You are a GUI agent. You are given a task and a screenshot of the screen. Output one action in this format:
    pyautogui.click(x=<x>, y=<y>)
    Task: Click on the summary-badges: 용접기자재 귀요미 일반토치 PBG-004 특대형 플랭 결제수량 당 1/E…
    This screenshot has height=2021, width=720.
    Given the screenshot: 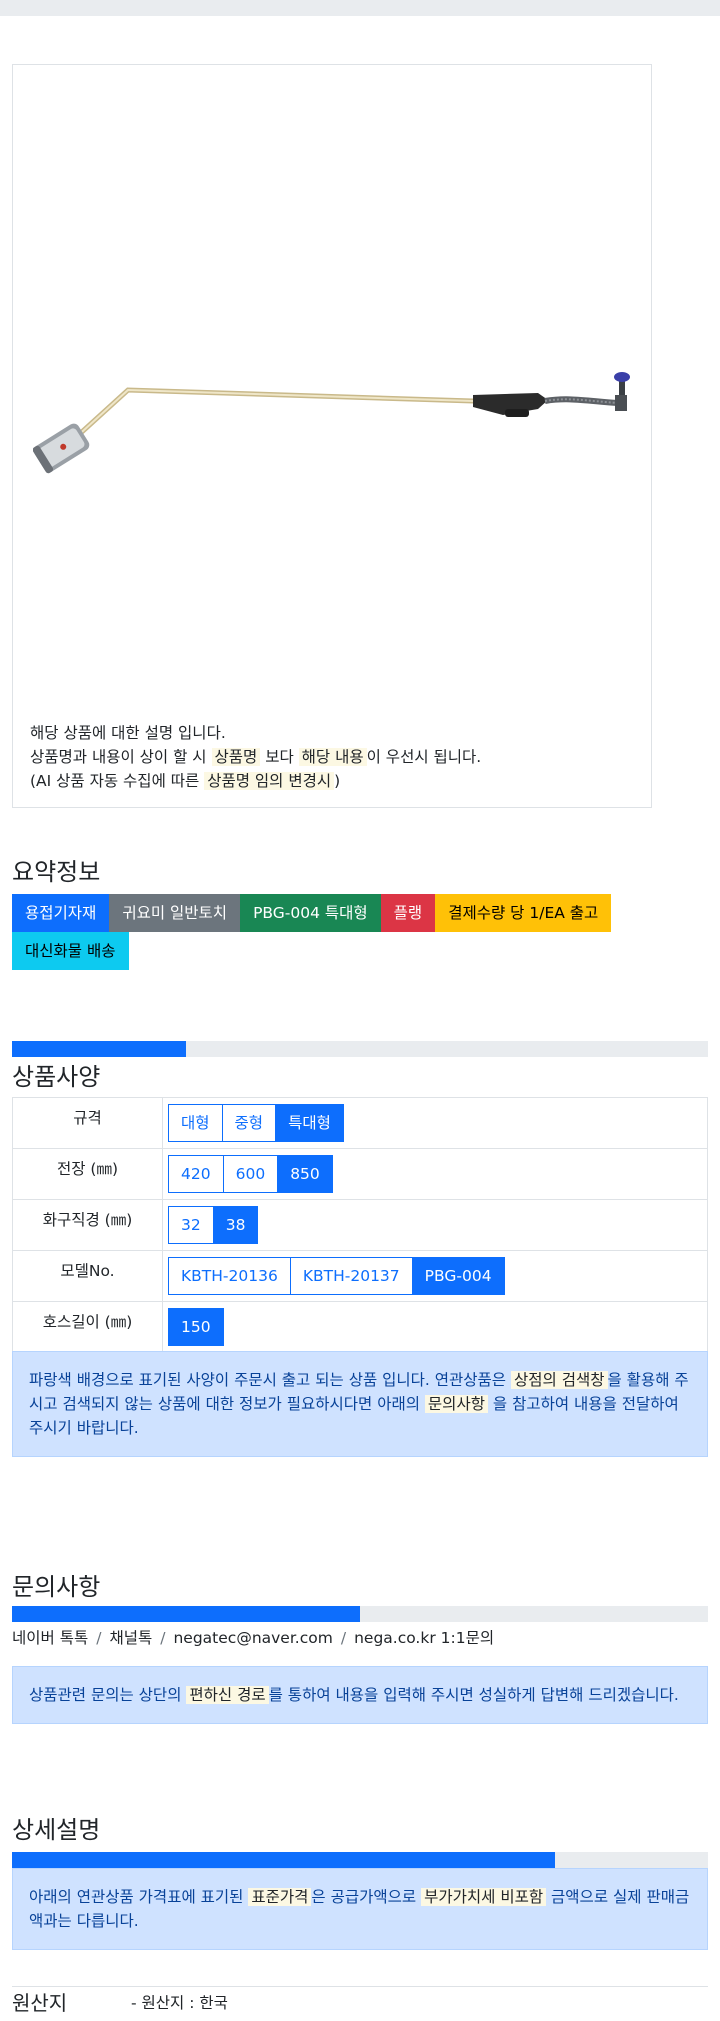 What is the action you would take?
    pyautogui.click(x=362, y=932)
    